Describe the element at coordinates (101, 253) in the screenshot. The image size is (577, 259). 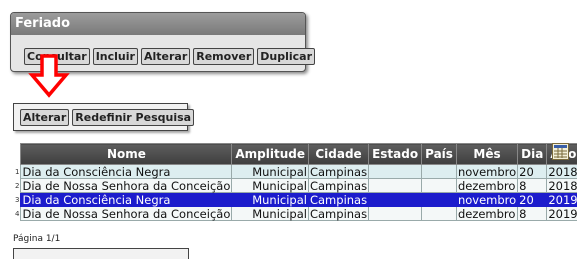
I see `bottom-panel` at that location.